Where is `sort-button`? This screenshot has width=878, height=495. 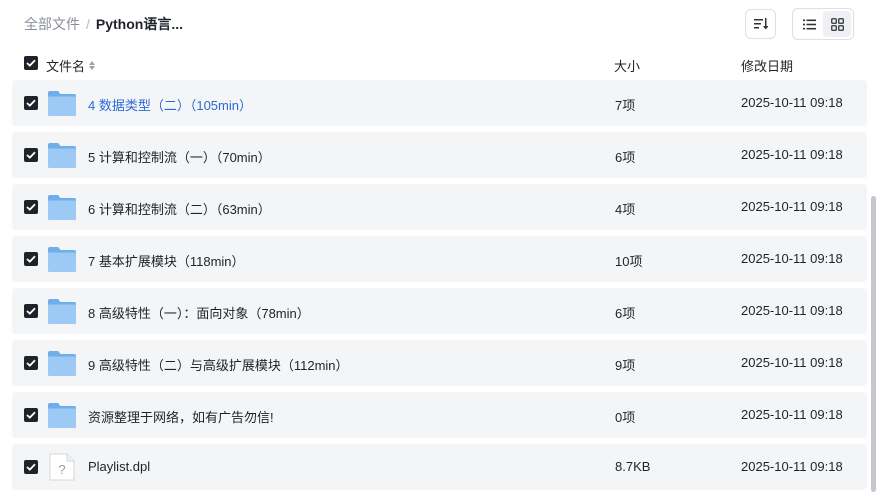
sort-button is located at coordinates (760, 24).